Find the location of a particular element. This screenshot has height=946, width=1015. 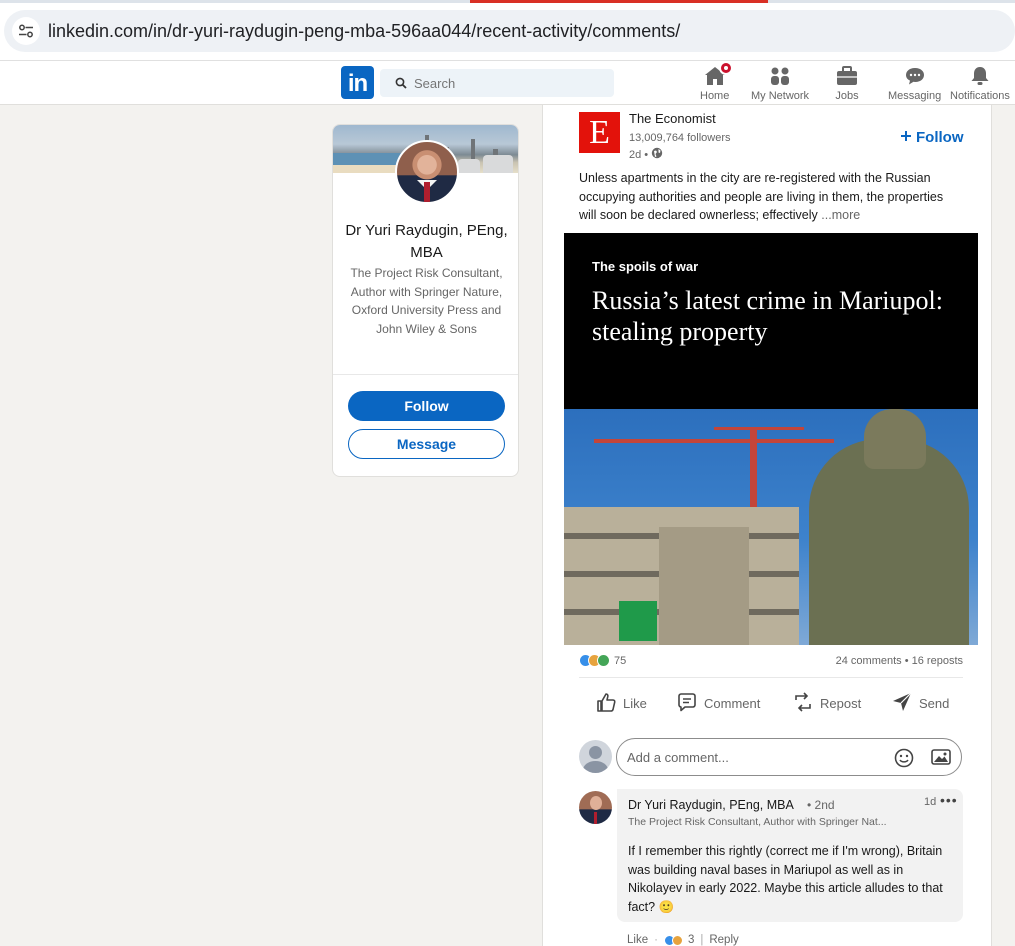

nav-jobs: Jobs is located at coordinates (847, 83).